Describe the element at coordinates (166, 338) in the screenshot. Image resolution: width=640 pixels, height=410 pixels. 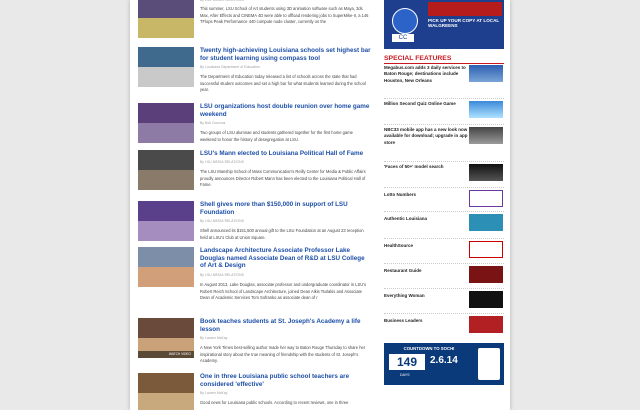
I see `article-thumbnail: WATCH VIDEO` at that location.